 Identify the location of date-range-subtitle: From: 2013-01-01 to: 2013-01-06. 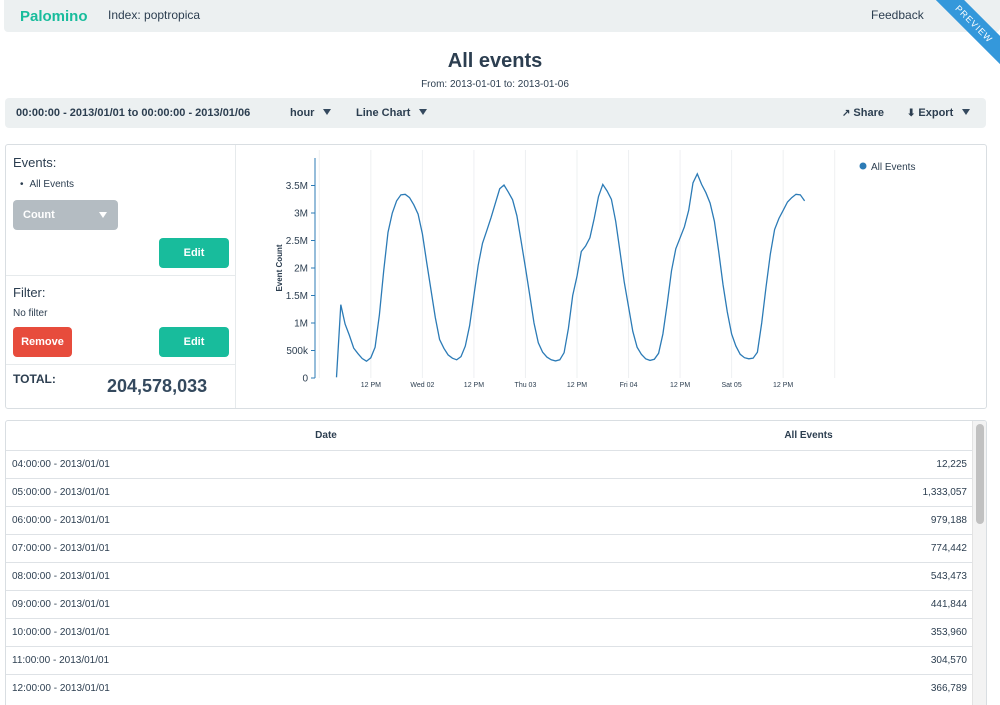
(495, 84).